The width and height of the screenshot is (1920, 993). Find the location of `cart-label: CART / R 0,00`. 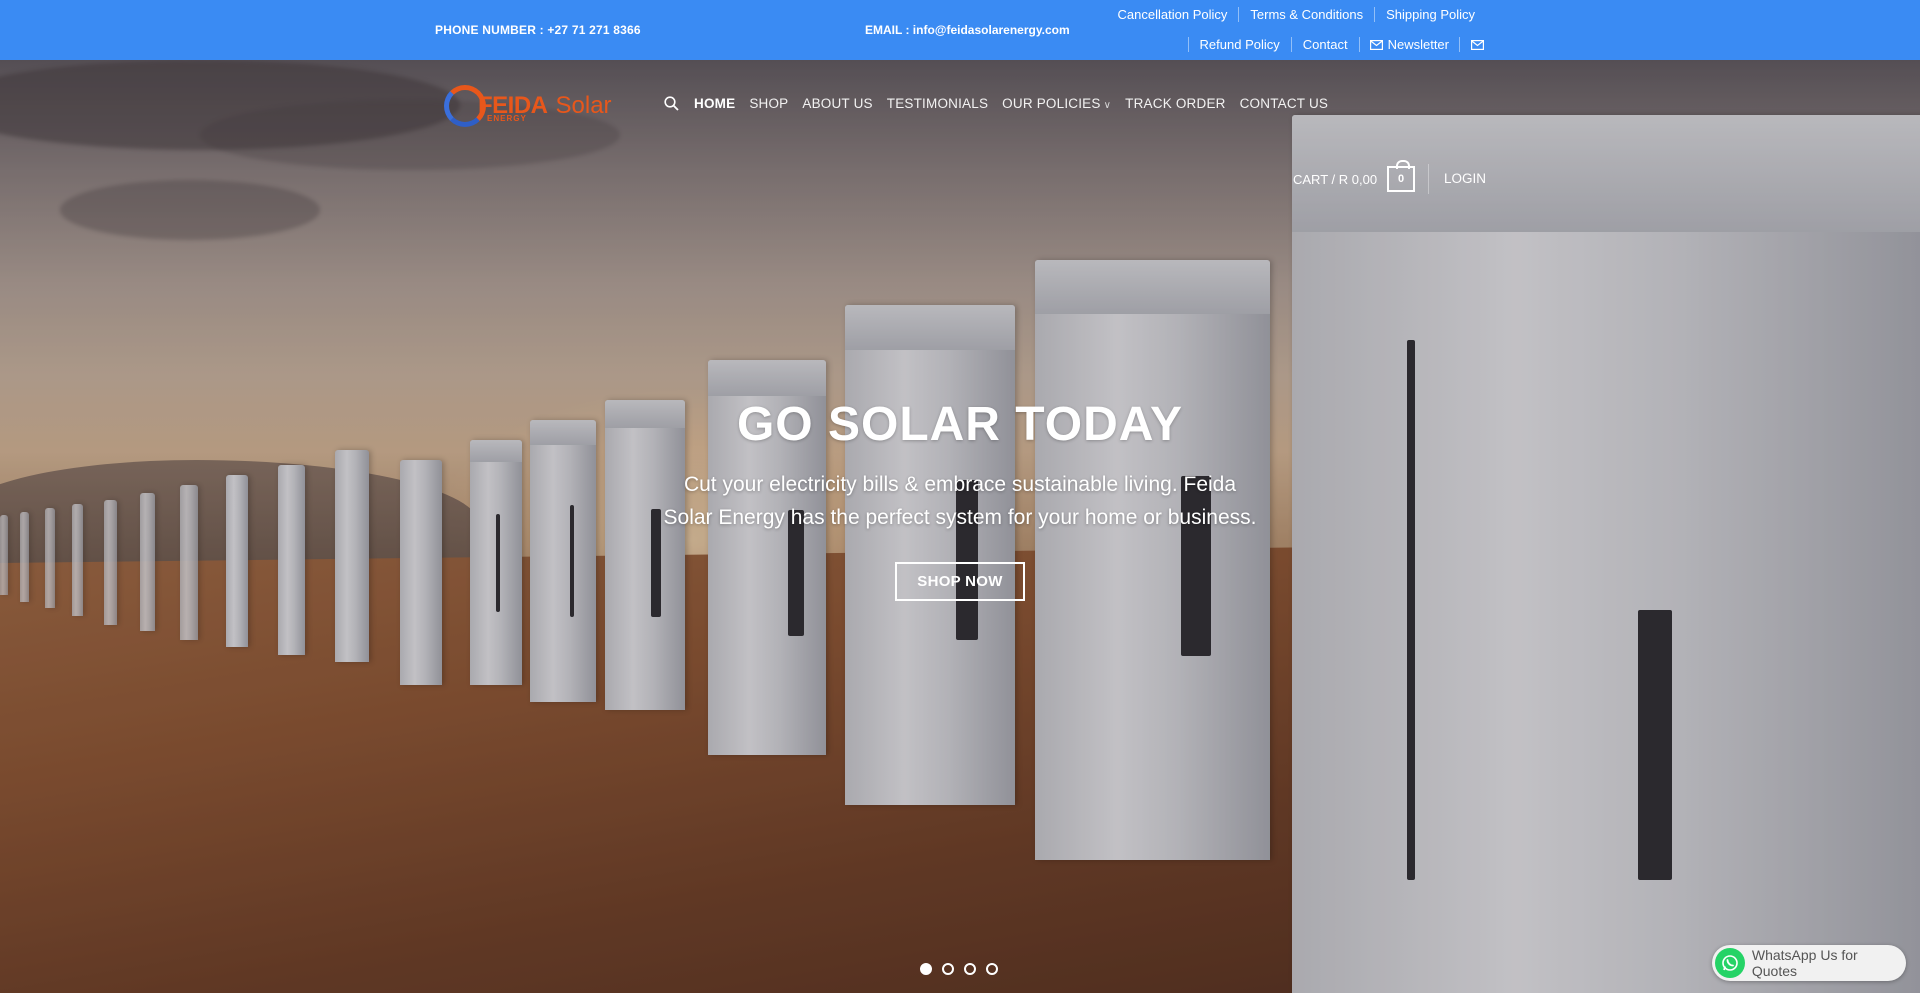

cart-label: CART / R 0,00 is located at coordinates (1335, 179).